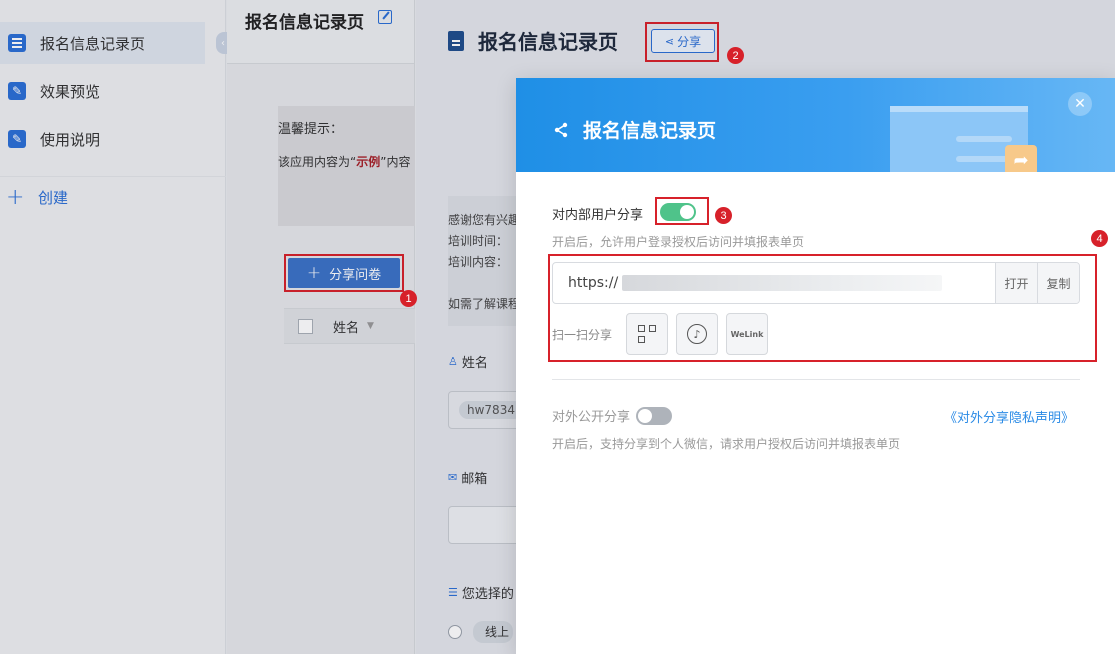 The image size is (1115, 654). I want to click on sort-caret-icon: ▼, so click(370, 326).